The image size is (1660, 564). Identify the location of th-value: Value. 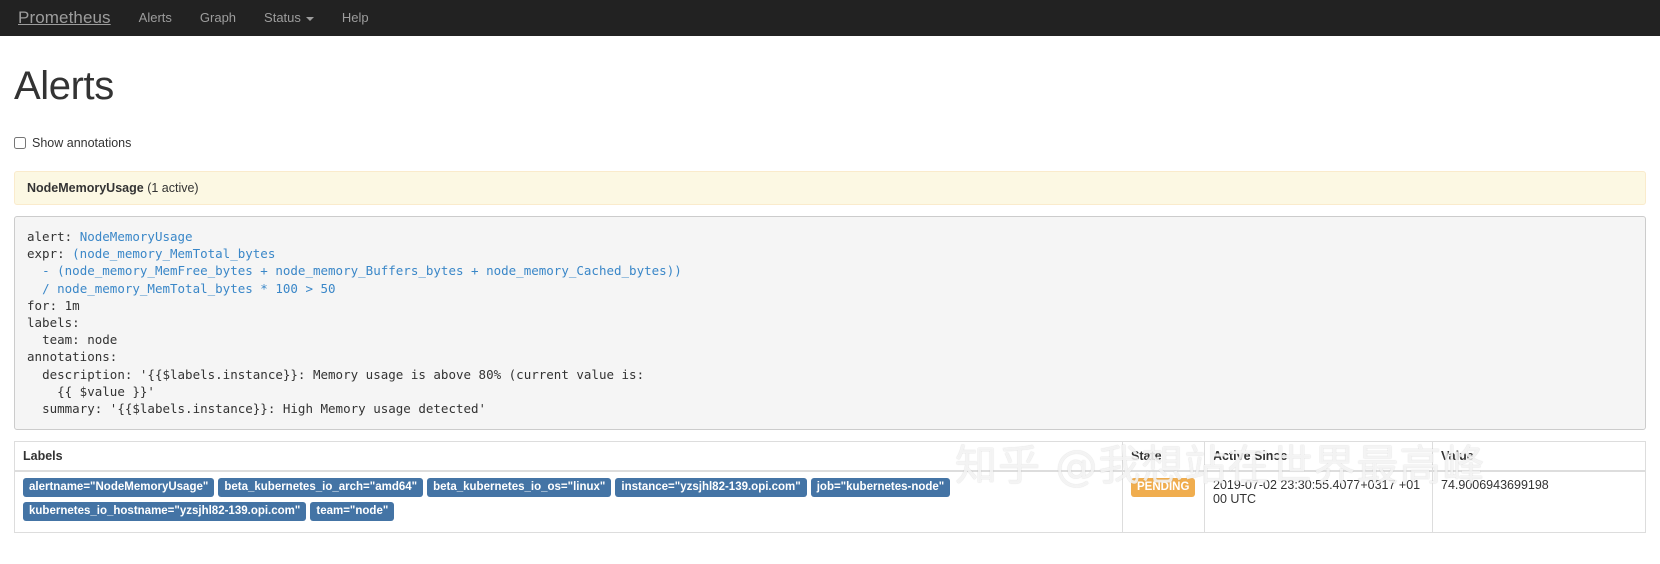
(1539, 457).